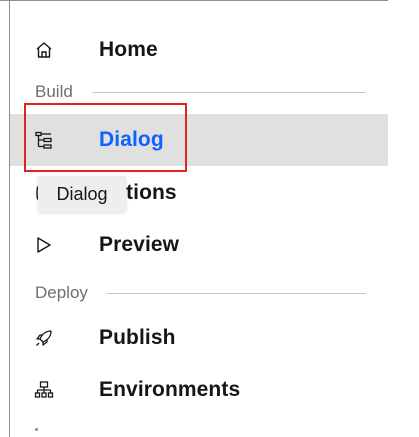  Describe the element at coordinates (36, 429) in the screenshot. I see `scroll-indicator` at that location.